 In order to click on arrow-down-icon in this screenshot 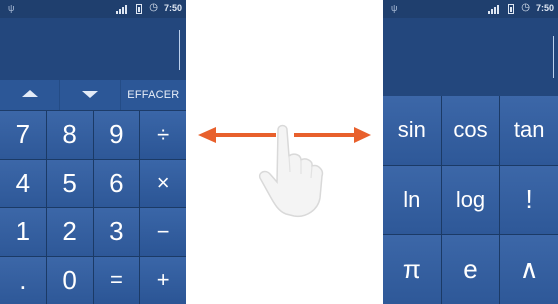, I will do `click(90, 94)`.